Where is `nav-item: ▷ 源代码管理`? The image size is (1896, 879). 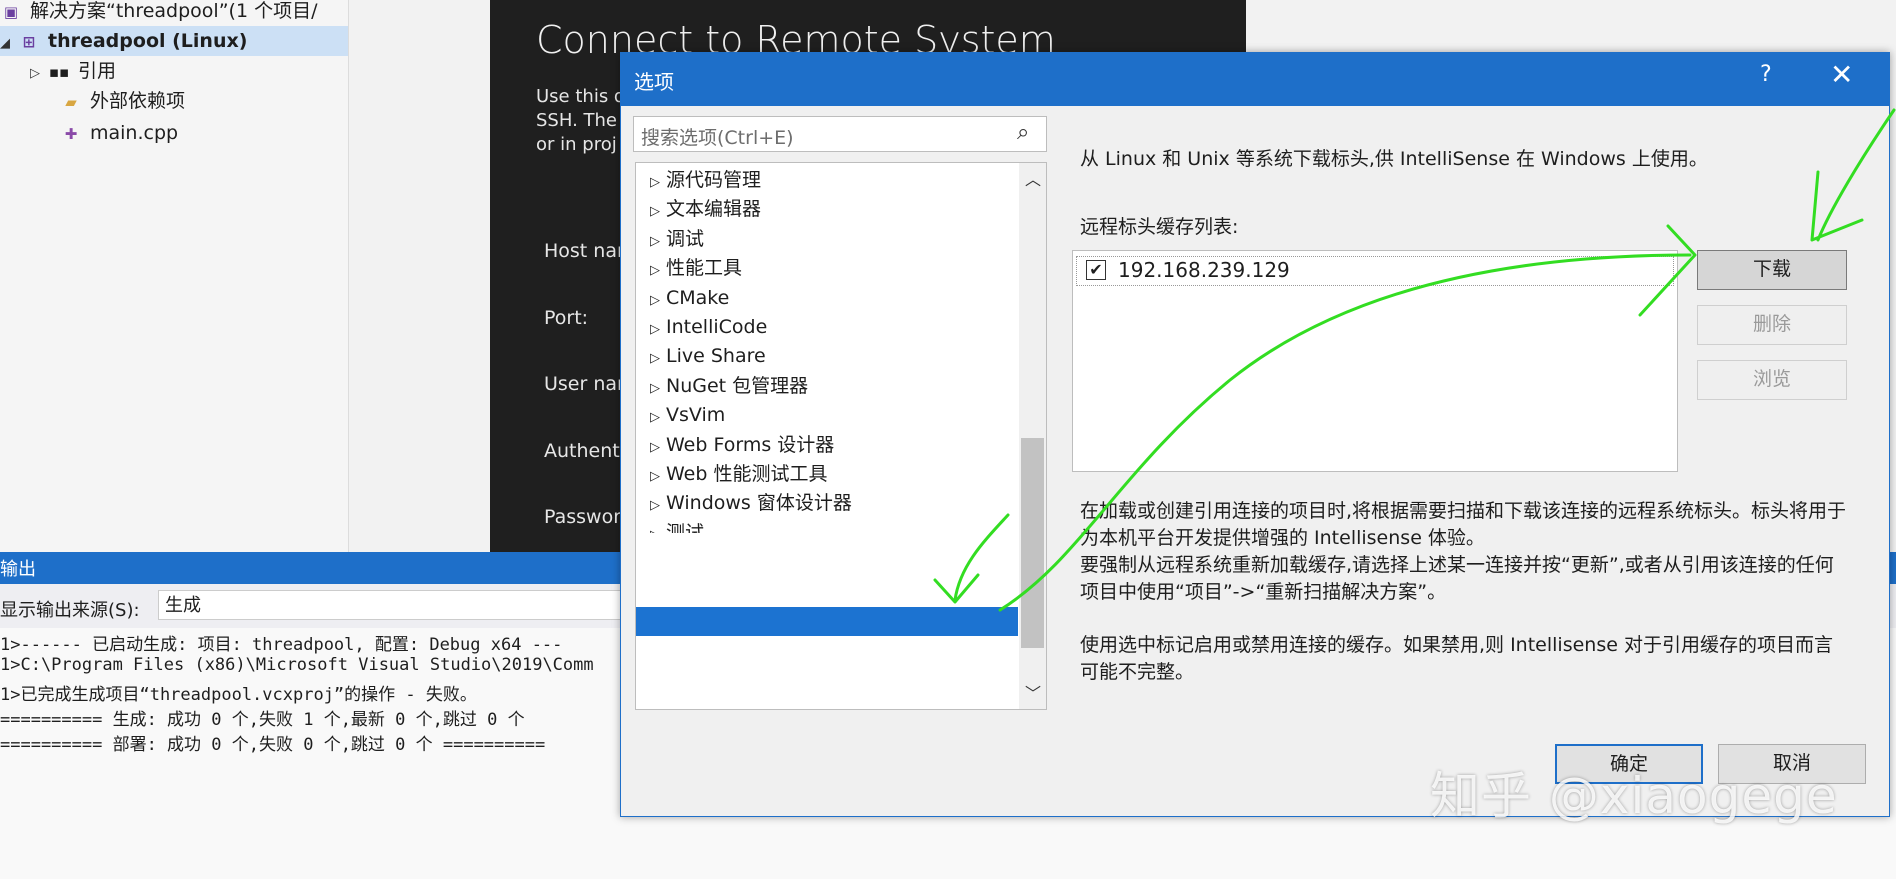
nav-item: ▷ 源代码管理 is located at coordinates (702, 180).